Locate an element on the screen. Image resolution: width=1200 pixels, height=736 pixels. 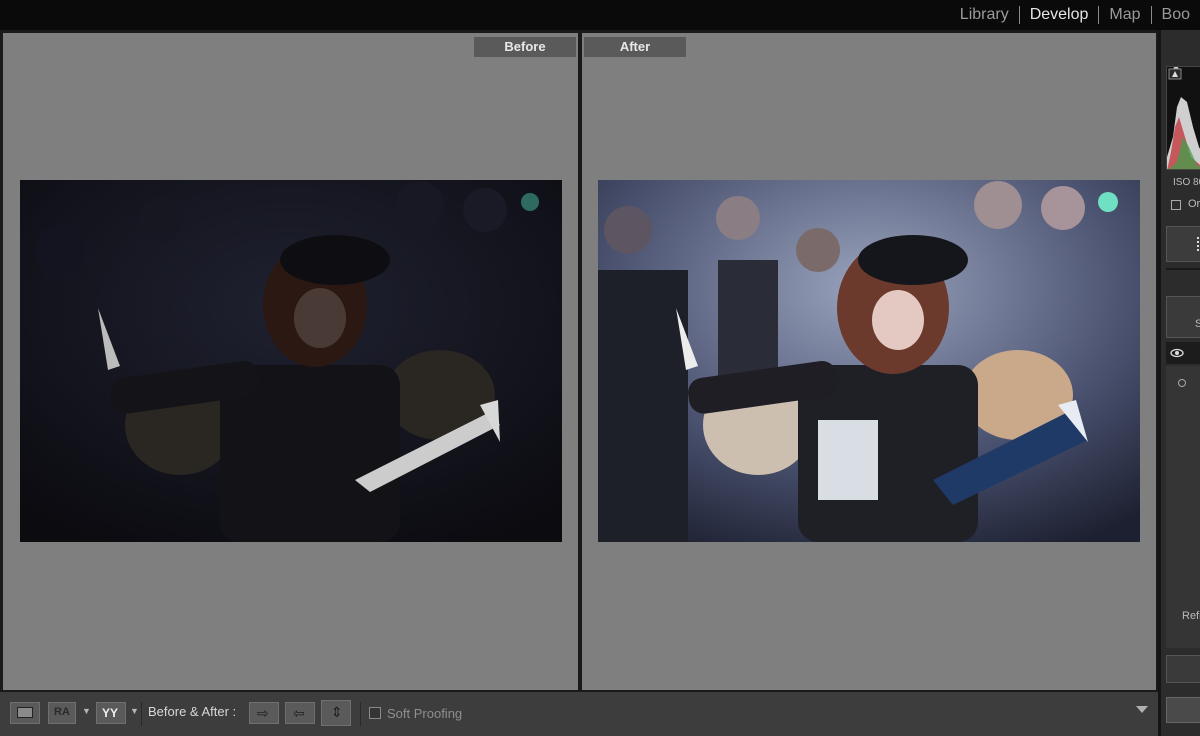
histogram-graph is located at coordinates (1183, 118).